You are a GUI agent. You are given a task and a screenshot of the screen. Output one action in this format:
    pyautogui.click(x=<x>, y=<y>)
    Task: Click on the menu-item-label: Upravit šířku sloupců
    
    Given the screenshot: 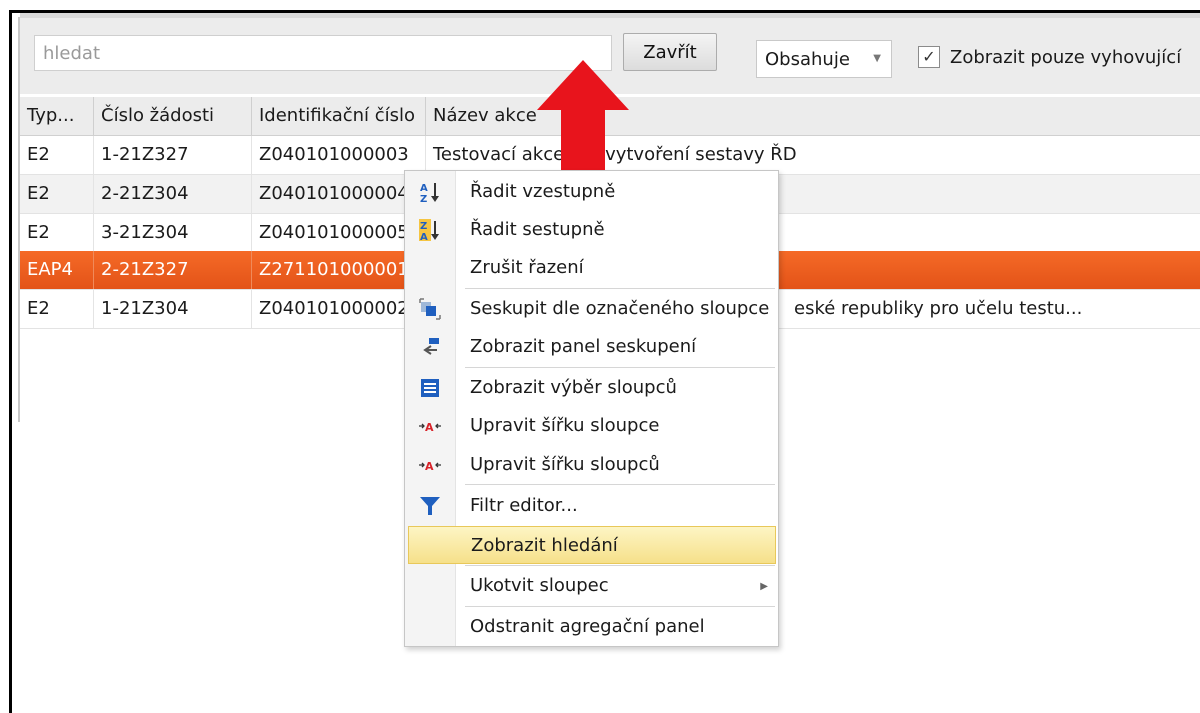 What is the action you would take?
    pyautogui.click(x=565, y=464)
    